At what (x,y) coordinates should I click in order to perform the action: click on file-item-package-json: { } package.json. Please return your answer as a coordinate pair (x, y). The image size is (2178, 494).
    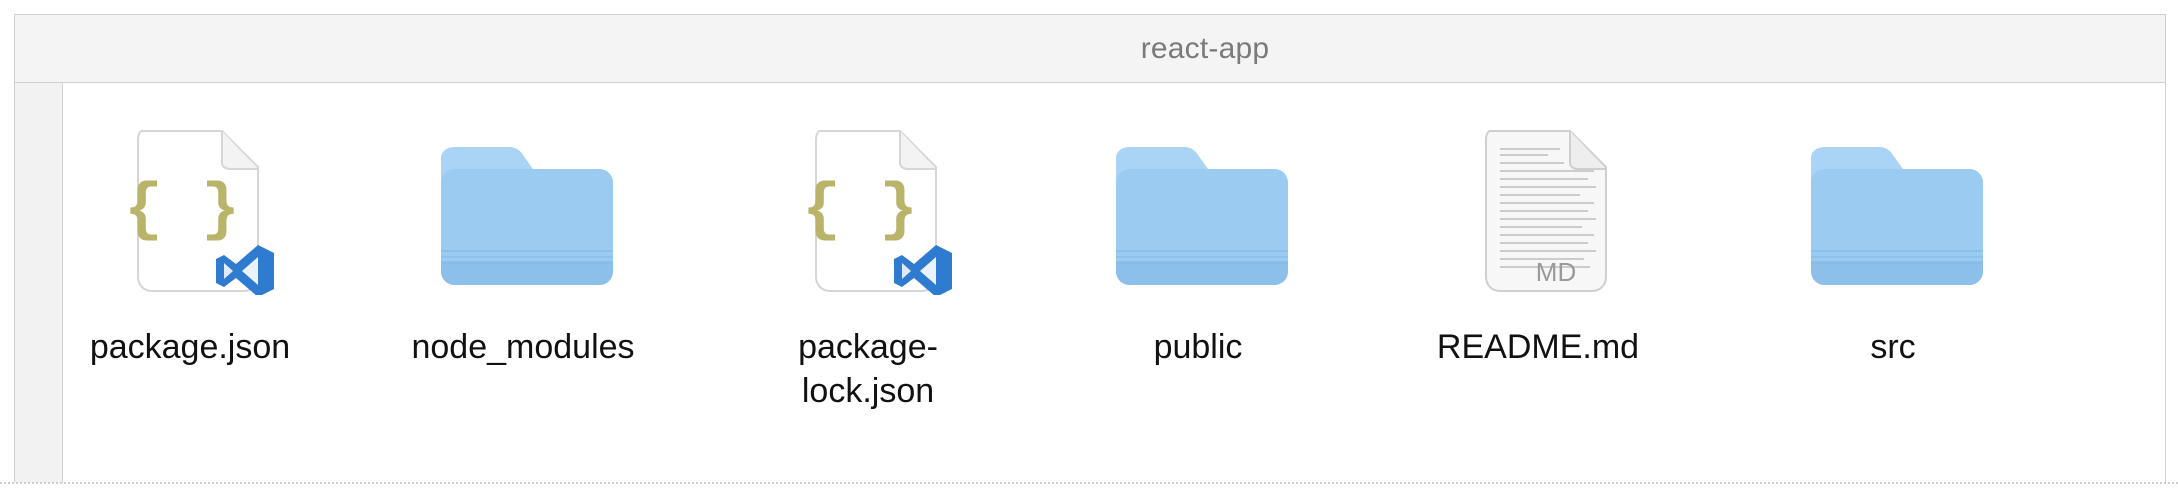
    Looking at the image, I should click on (190, 290).